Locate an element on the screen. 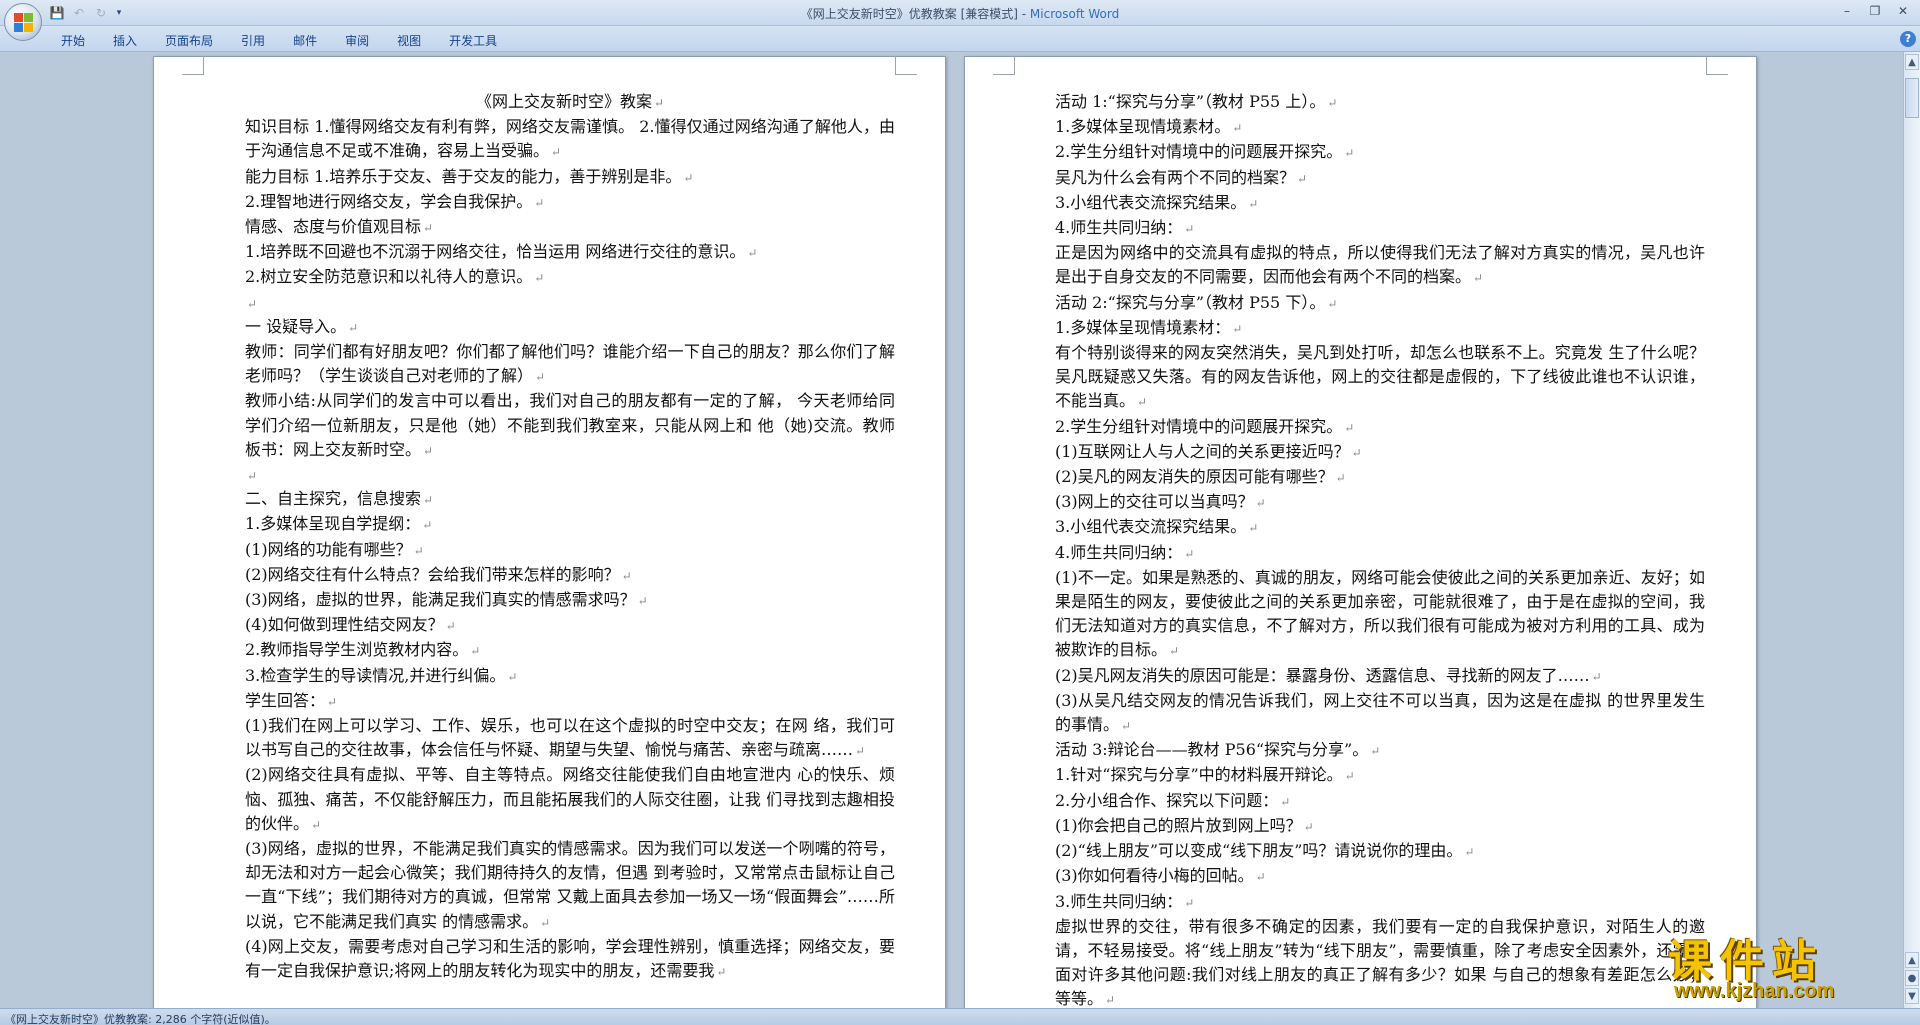  document-paragraph: 能力目标 1.培养乐于交友、善于交友的能力，善于辨别是非。 ↵ is located at coordinates (570, 177).